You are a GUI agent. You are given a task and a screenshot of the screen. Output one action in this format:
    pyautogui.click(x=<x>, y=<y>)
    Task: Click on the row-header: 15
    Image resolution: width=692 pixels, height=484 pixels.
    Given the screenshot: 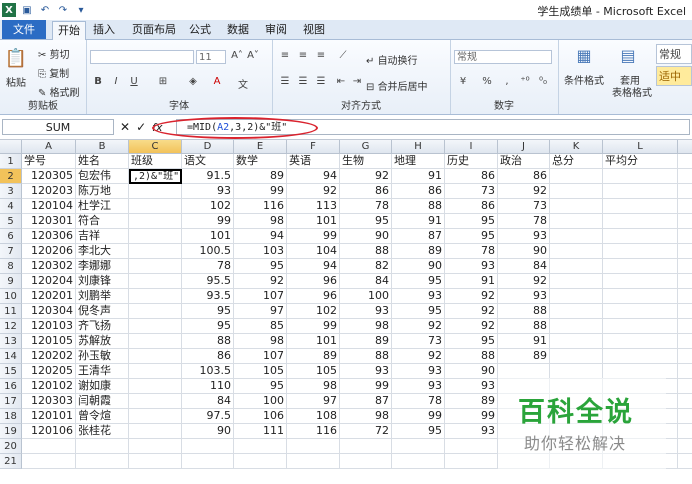 What is the action you would take?
    pyautogui.click(x=11, y=371)
    